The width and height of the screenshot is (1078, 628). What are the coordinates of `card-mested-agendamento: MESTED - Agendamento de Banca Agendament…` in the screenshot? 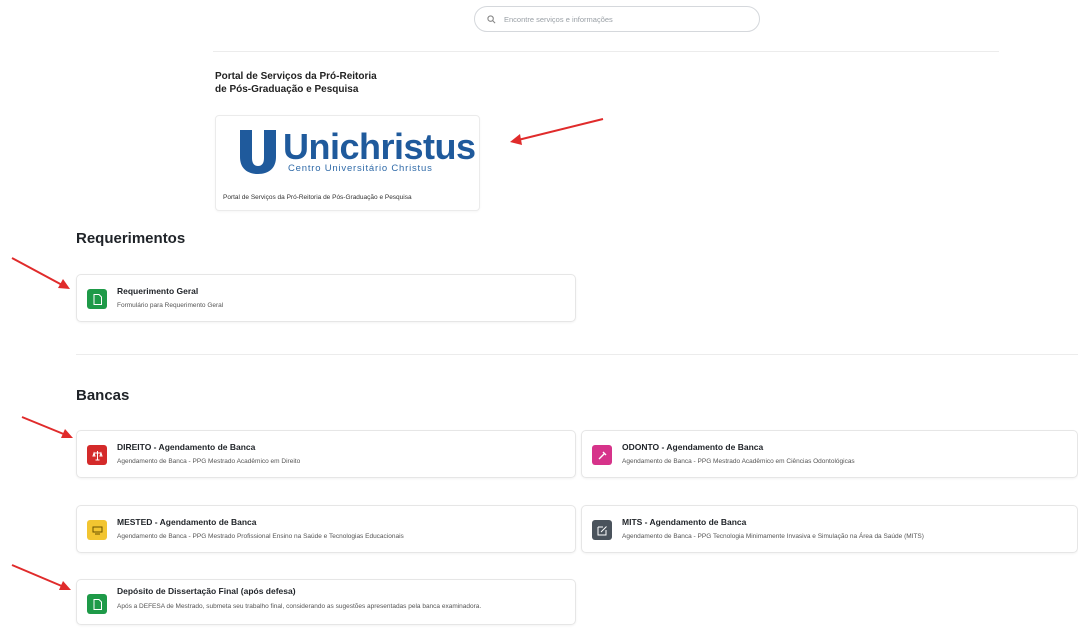 It's located at (326, 529).